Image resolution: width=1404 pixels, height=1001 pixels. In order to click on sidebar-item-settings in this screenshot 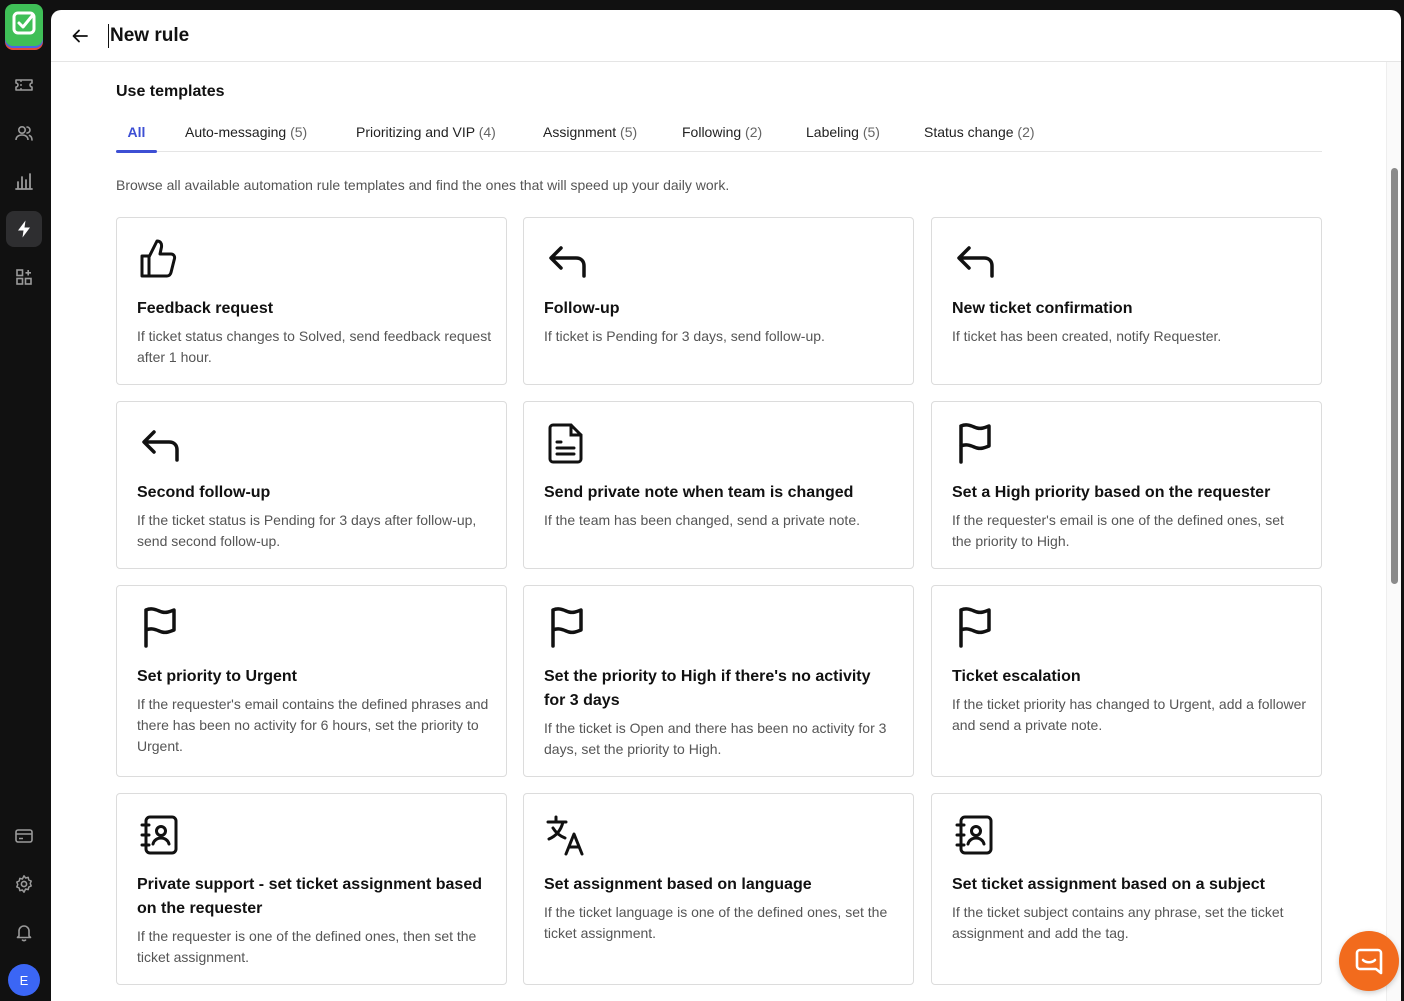, I will do `click(24, 884)`.